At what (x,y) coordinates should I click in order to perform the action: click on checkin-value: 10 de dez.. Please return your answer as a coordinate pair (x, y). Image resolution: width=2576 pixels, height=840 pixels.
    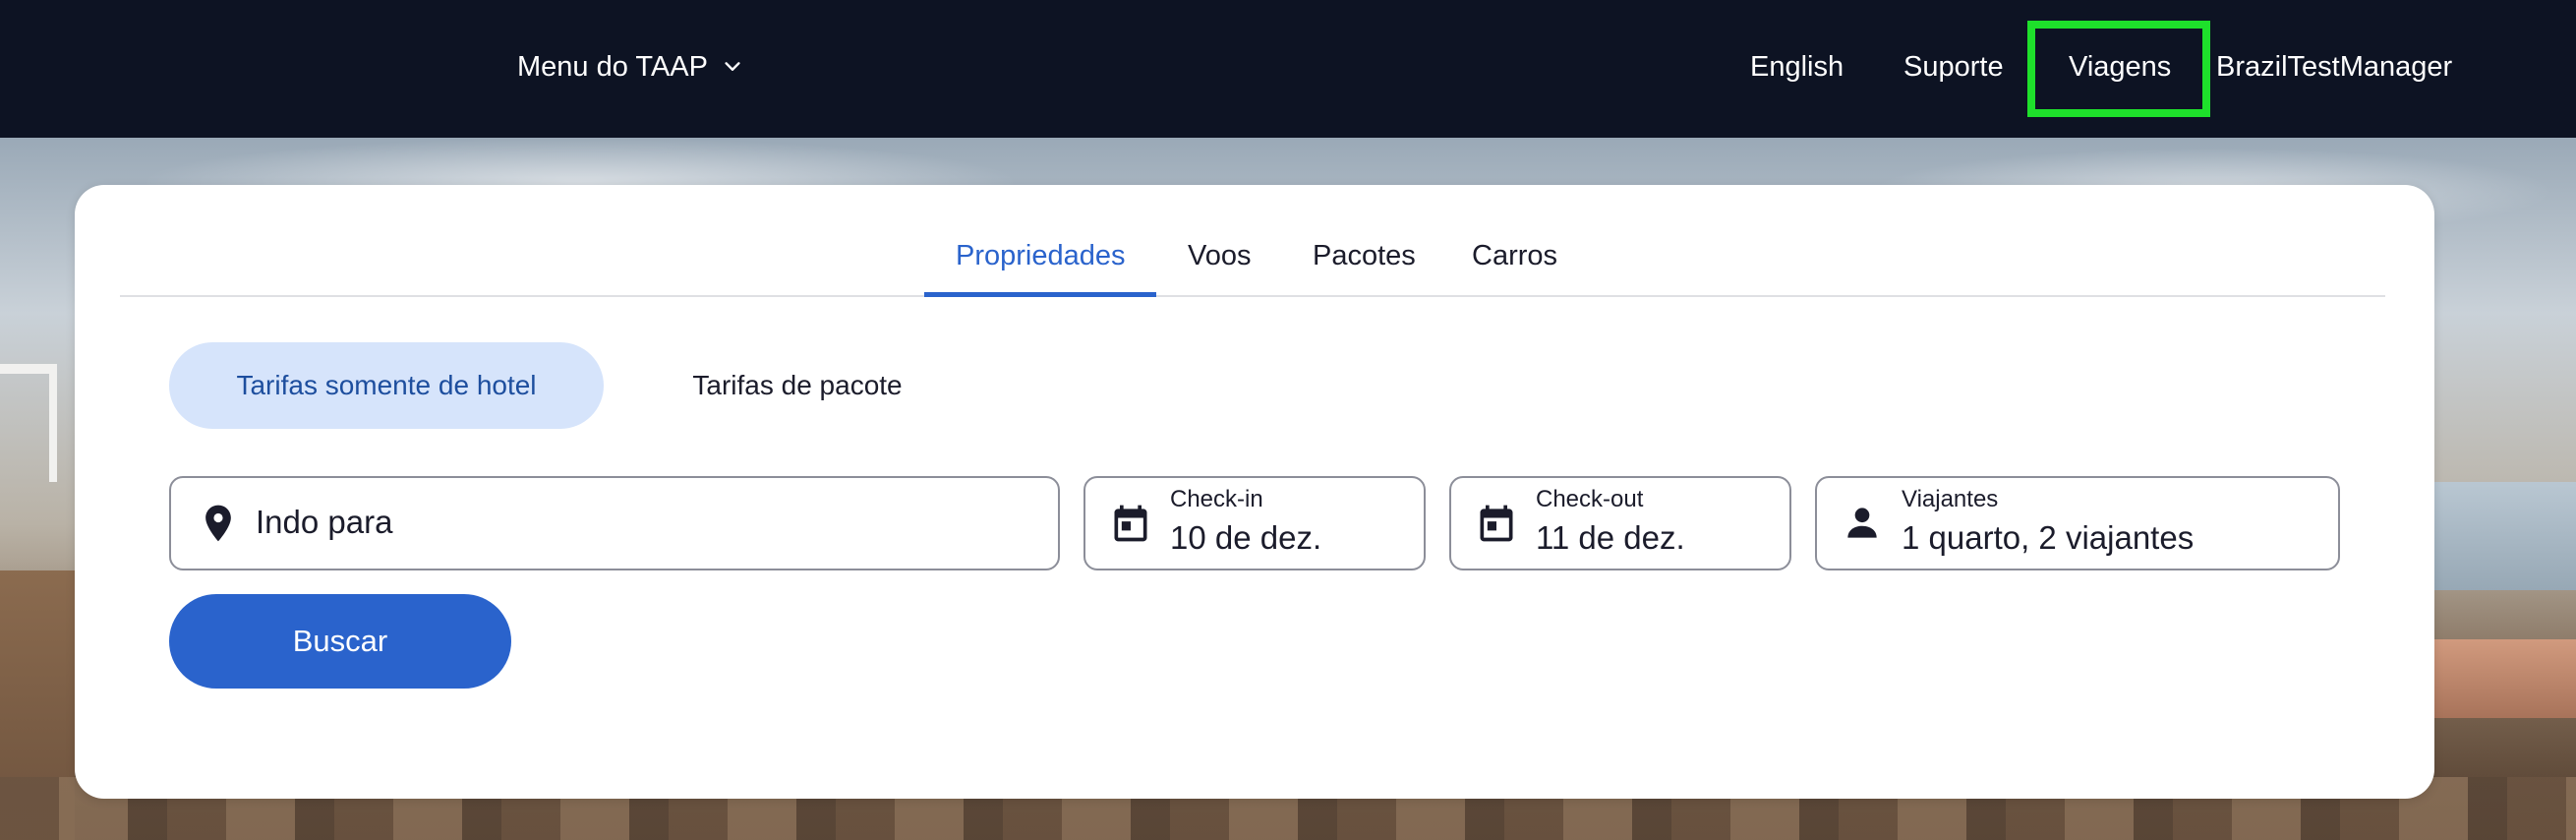
    Looking at the image, I should click on (1246, 537).